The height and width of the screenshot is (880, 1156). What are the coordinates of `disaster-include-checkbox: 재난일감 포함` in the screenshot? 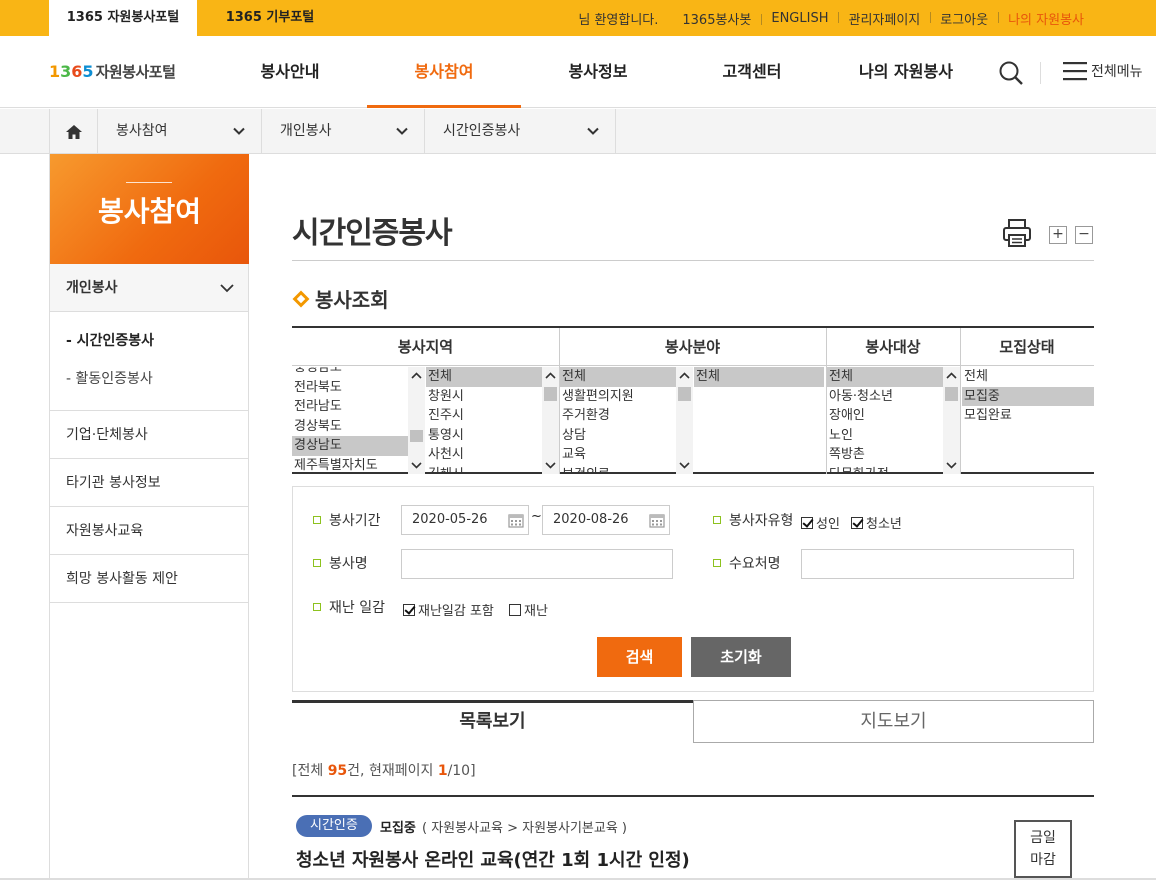 It's located at (448, 609).